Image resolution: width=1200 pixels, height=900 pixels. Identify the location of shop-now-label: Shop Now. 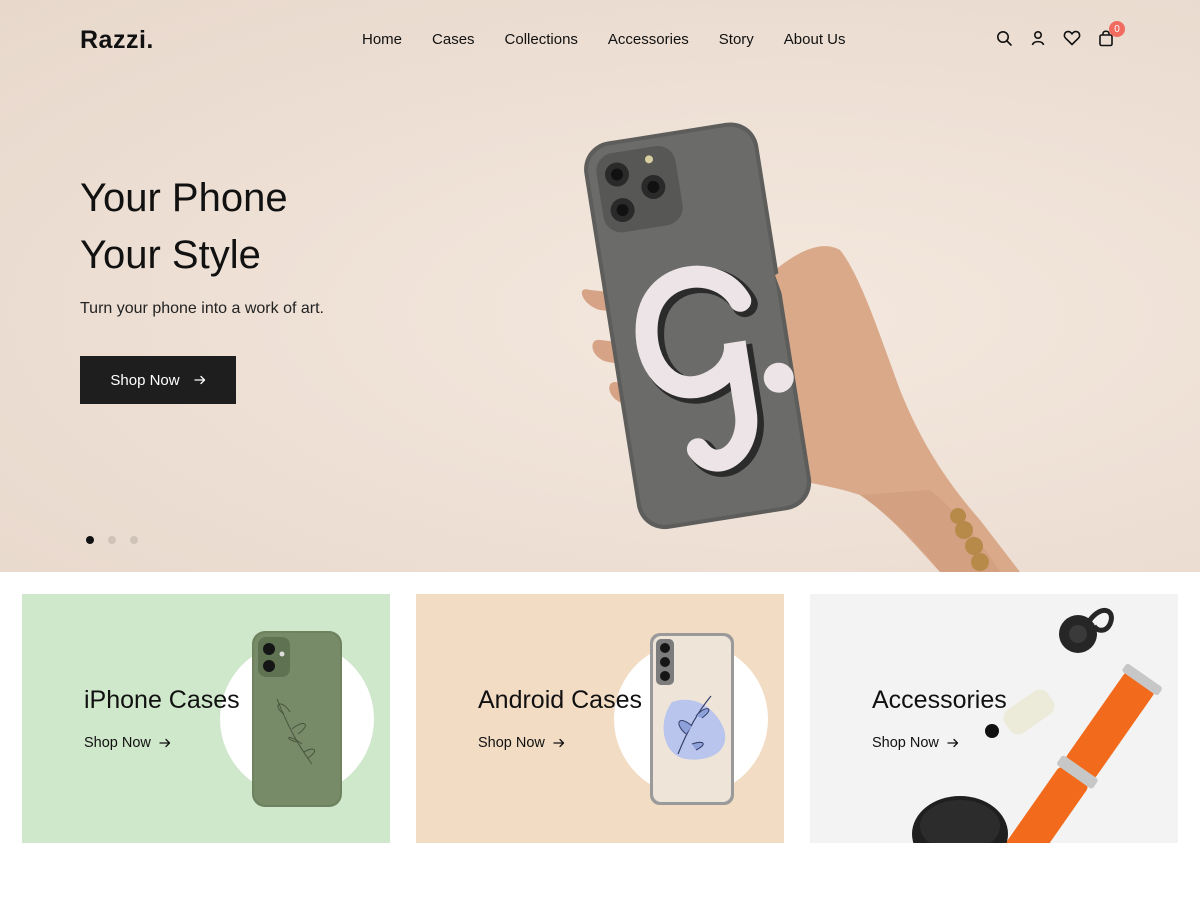
(145, 380).